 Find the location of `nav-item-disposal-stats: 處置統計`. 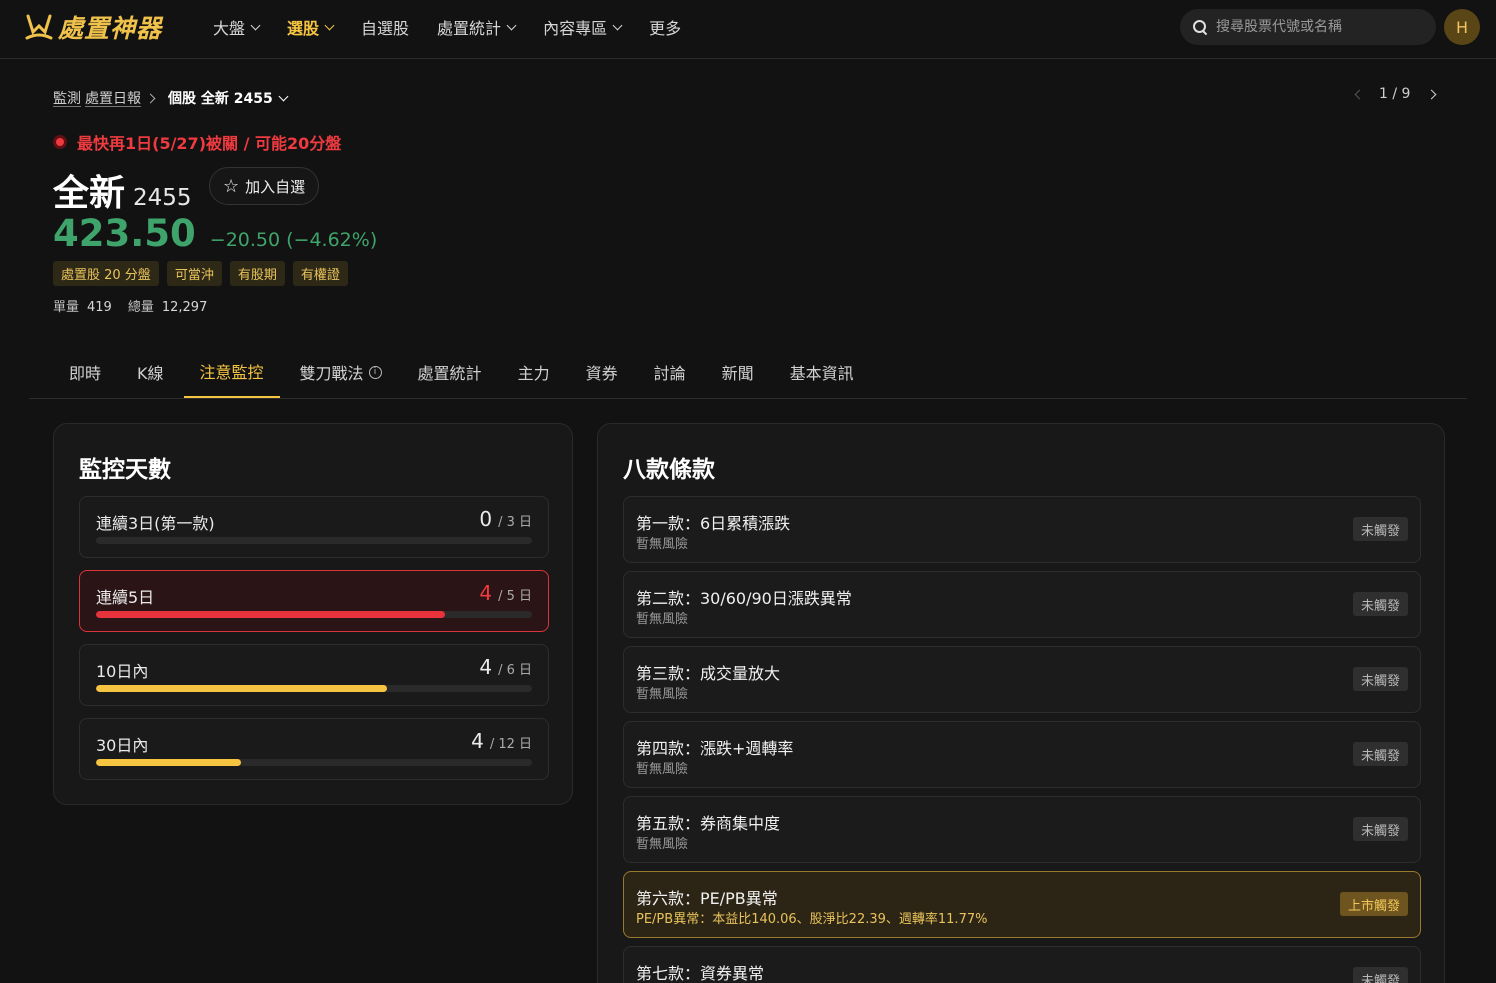

nav-item-disposal-stats: 處置統計 is located at coordinates (477, 27).